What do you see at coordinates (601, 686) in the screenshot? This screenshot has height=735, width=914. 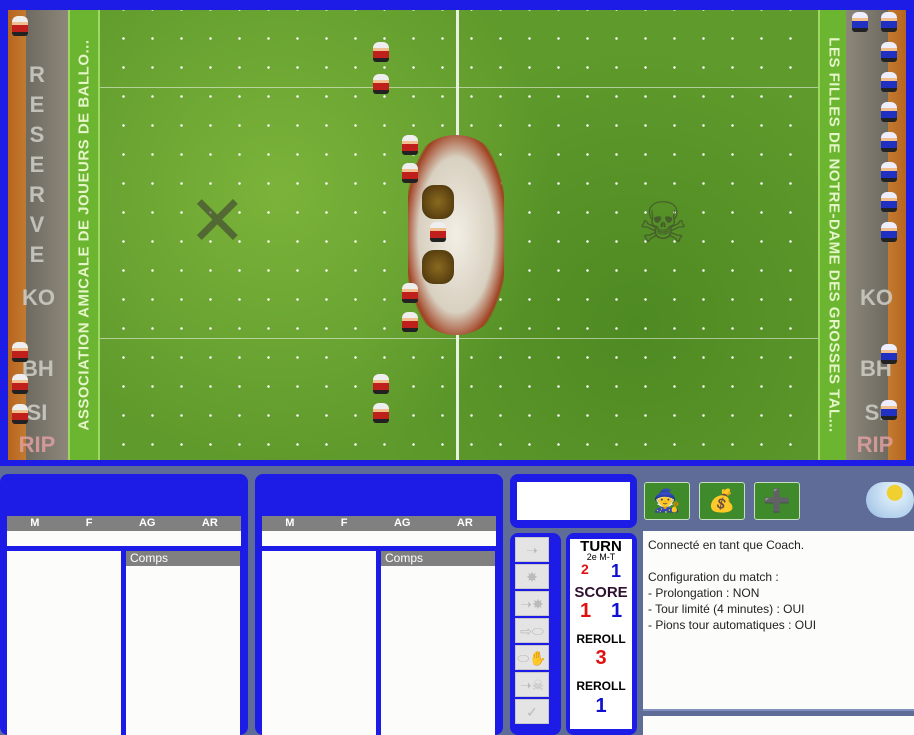 I see `reroll-away-label: REROLL` at bounding box center [601, 686].